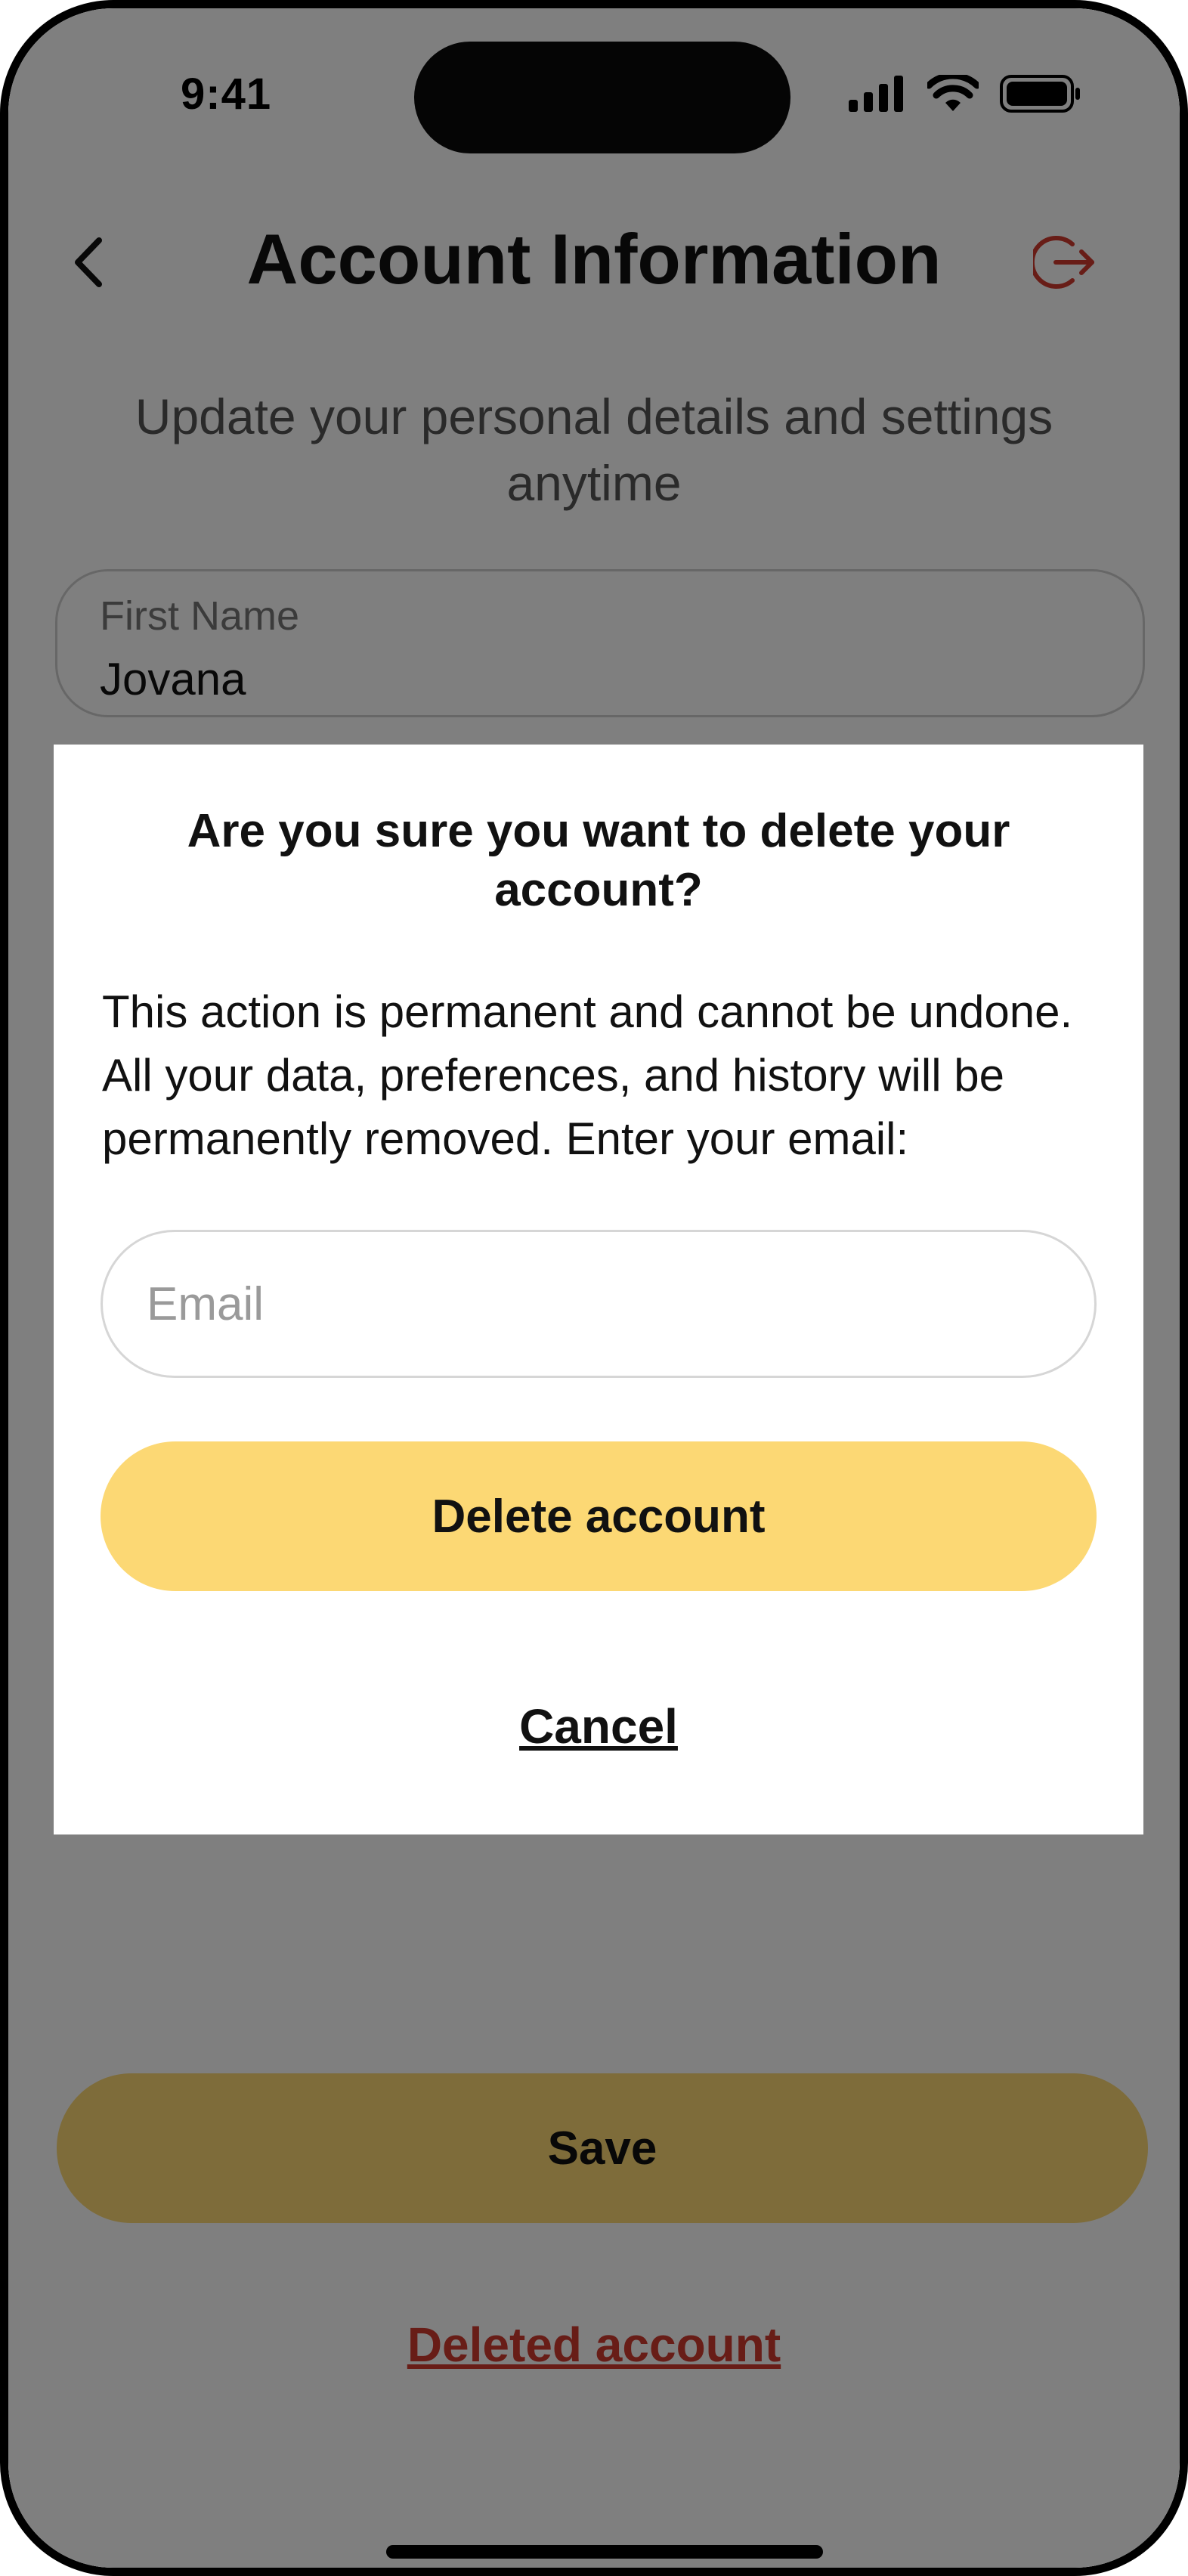 The width and height of the screenshot is (1188, 2576). Describe the element at coordinates (599, 1304) in the screenshot. I see `email-input` at that location.